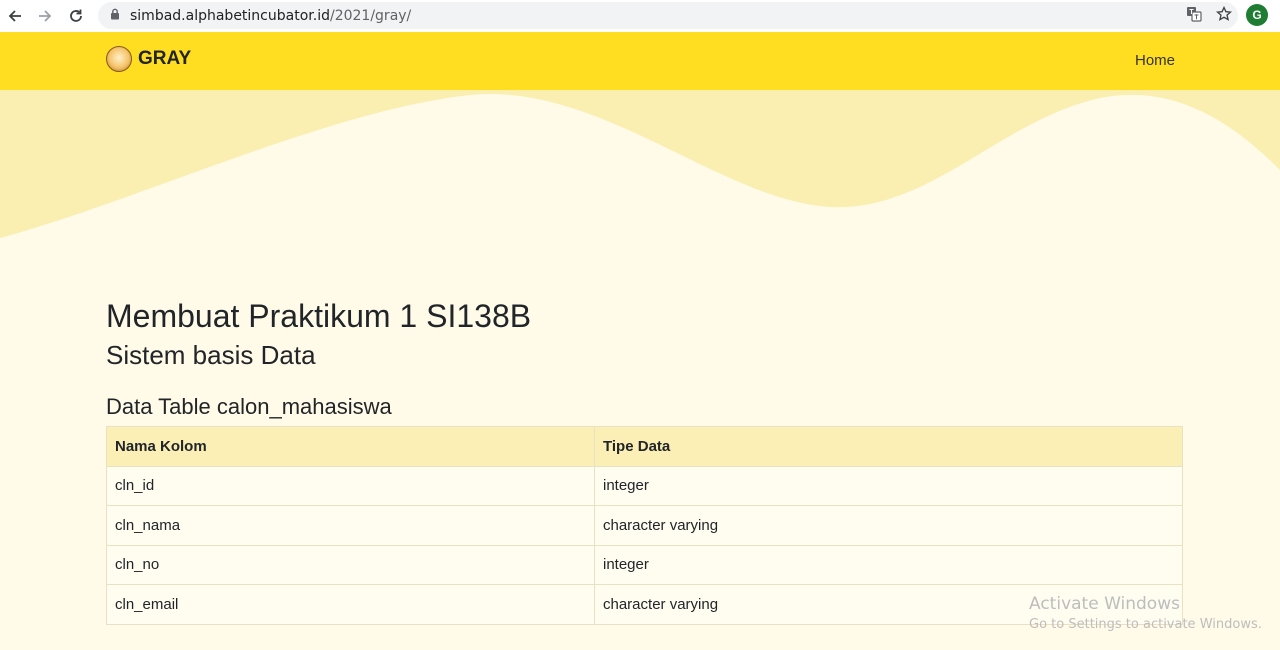 The width and height of the screenshot is (1280, 650). Describe the element at coordinates (230, 15) in the screenshot. I see `url-domain: simbad.alphabetincubator.id` at that location.